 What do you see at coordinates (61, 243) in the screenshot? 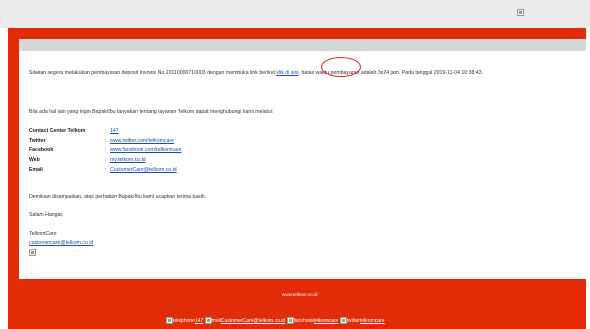
I see `signature-email-link: customercare@telkom.co.id` at bounding box center [61, 243].